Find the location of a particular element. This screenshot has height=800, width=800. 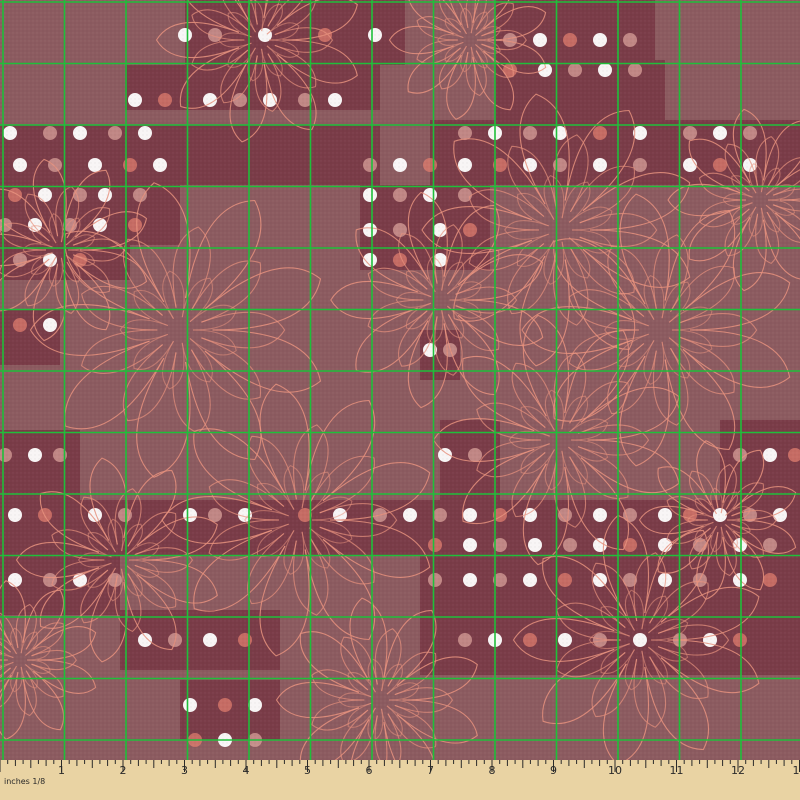

ruler-unit-label: inches 1/8 is located at coordinates (24, 781).